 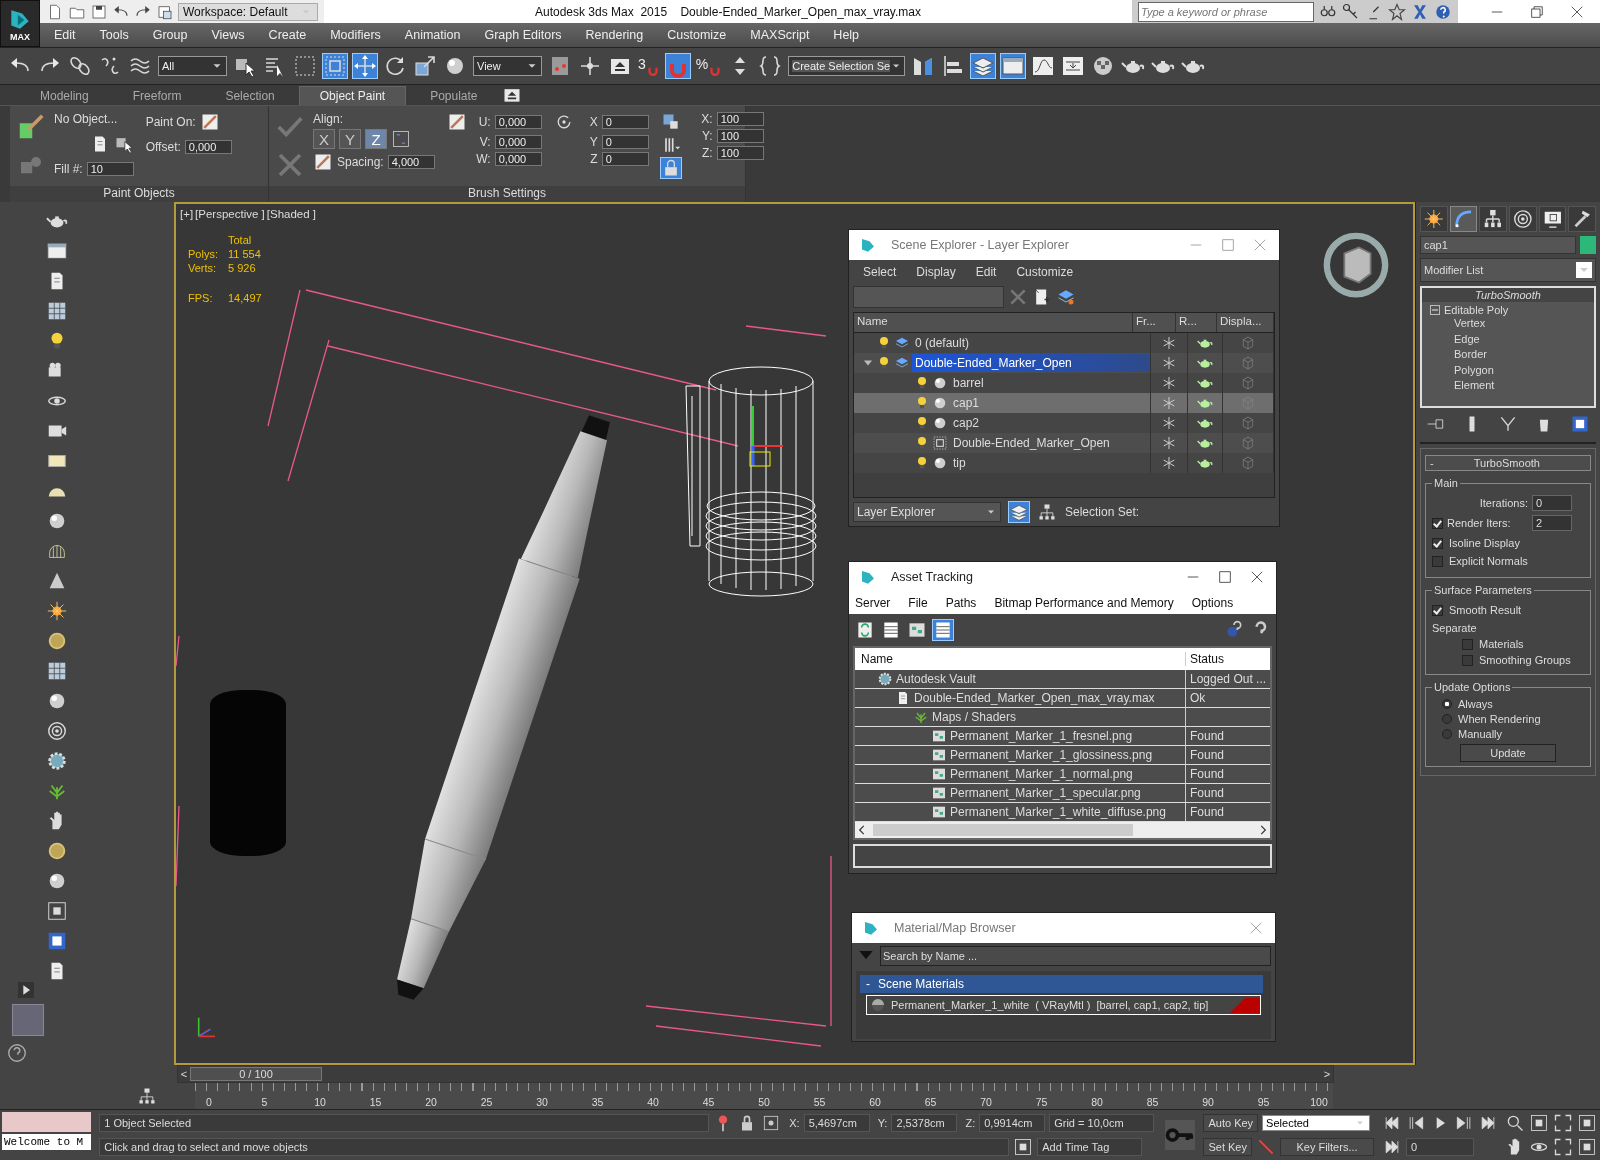 I want to click on frame-ruler: 0 5 10 15 20 25 30 35 40 45 50 55 60 65 70 75 80 85 90 95 100, so click(x=764, y=1096).